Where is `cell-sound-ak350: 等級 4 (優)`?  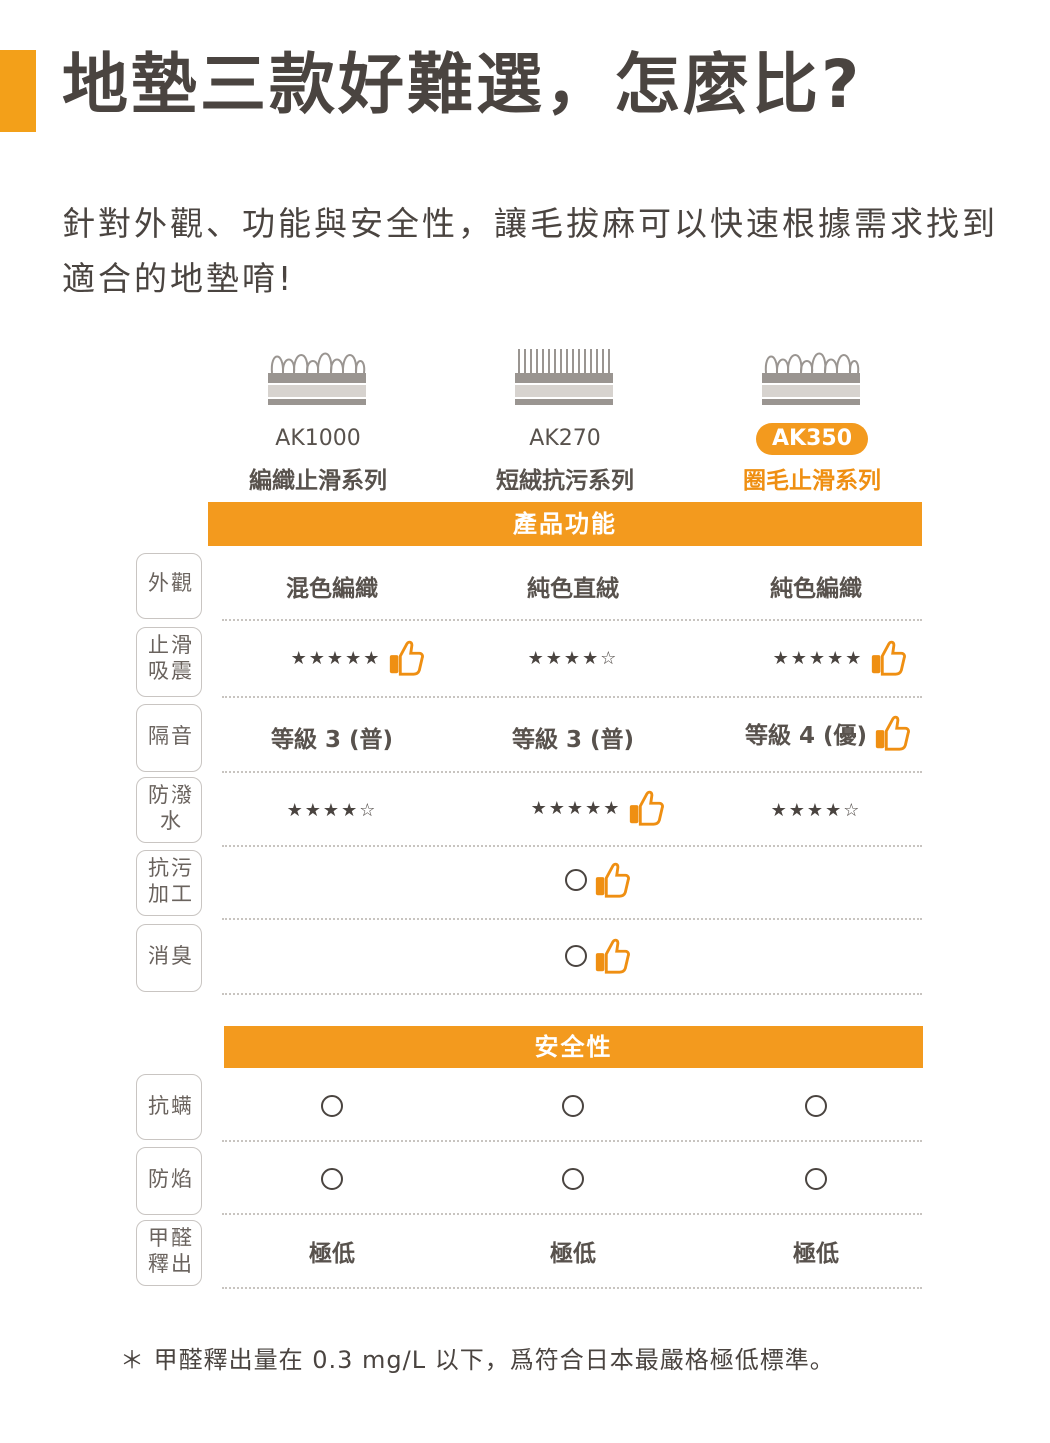 cell-sound-ak350: 等級 4 (優) is located at coordinates (828, 733).